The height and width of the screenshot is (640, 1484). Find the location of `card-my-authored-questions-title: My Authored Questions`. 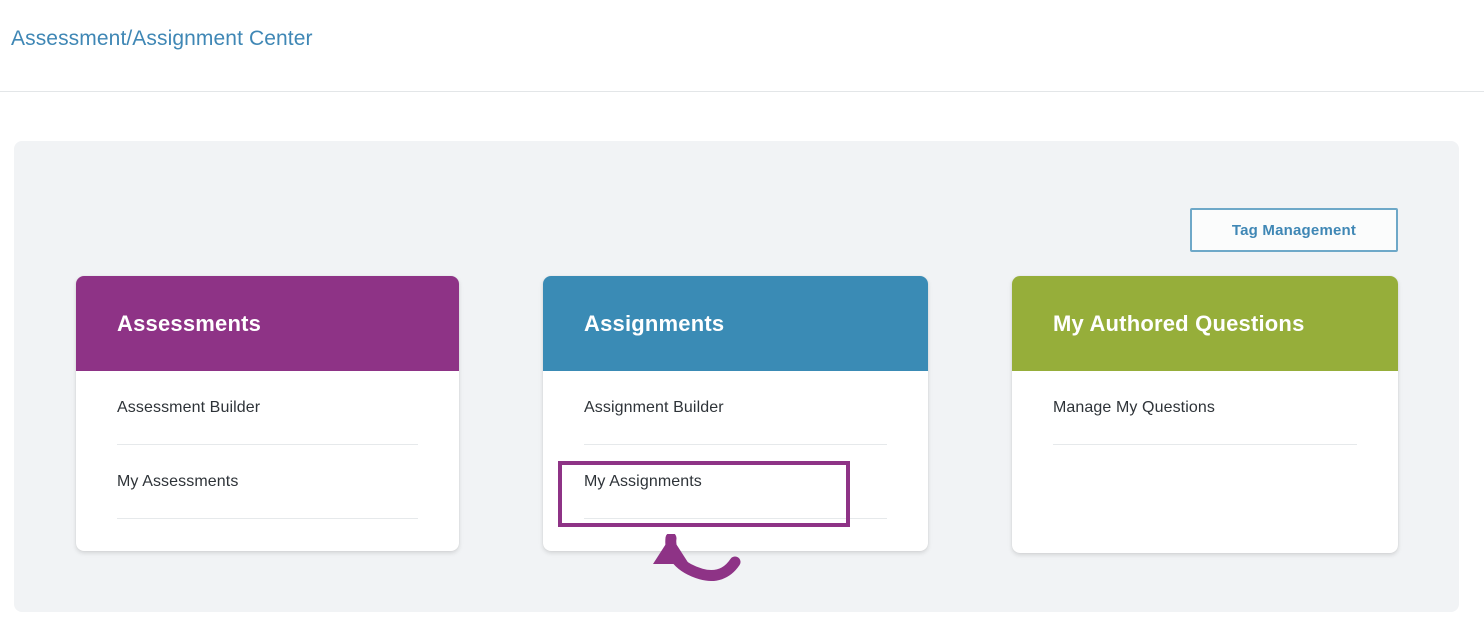

card-my-authored-questions-title: My Authored Questions is located at coordinates (1179, 323).